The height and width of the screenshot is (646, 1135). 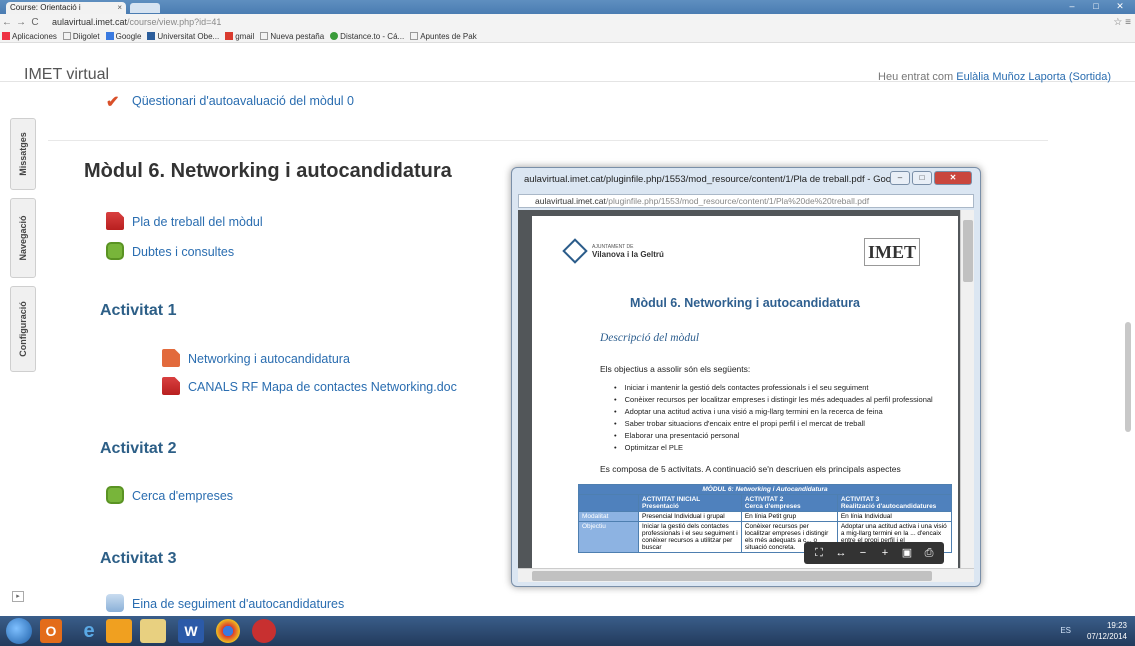 I want to click on maximize-button: □, so click(x=1096, y=6).